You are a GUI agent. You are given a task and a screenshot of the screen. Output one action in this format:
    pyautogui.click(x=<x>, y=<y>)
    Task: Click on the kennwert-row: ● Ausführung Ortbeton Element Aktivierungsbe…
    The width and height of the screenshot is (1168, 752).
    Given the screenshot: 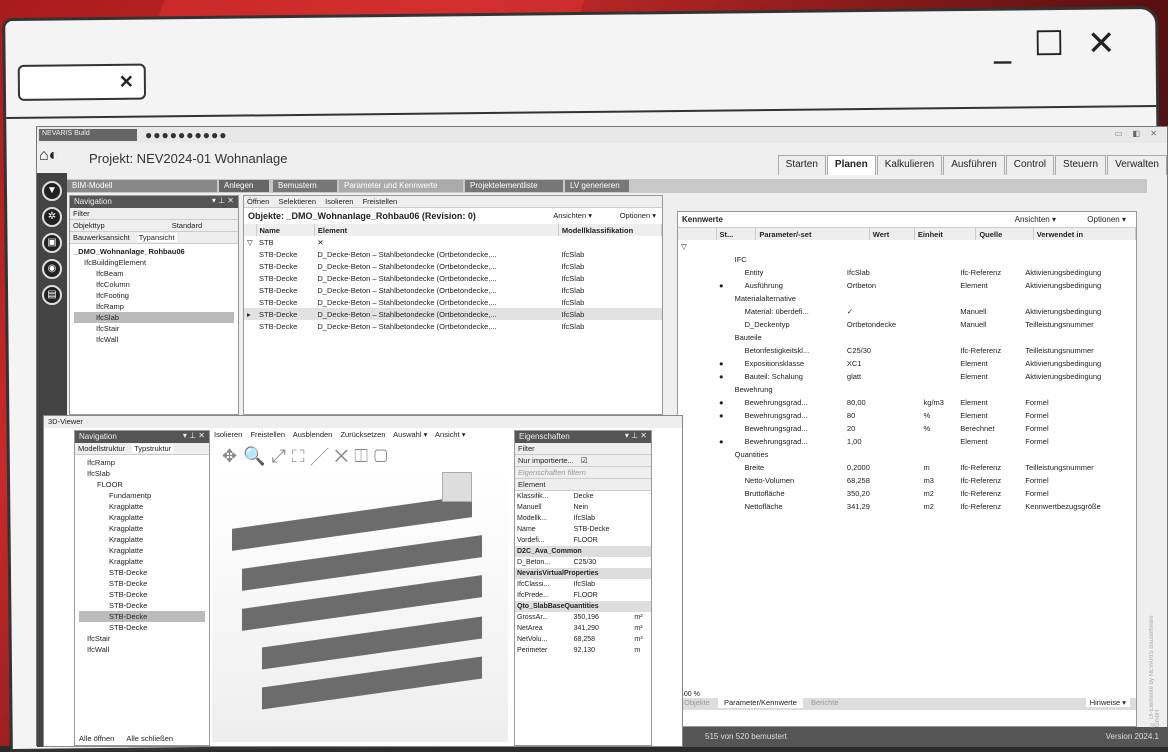 What is the action you would take?
    pyautogui.click(x=907, y=285)
    